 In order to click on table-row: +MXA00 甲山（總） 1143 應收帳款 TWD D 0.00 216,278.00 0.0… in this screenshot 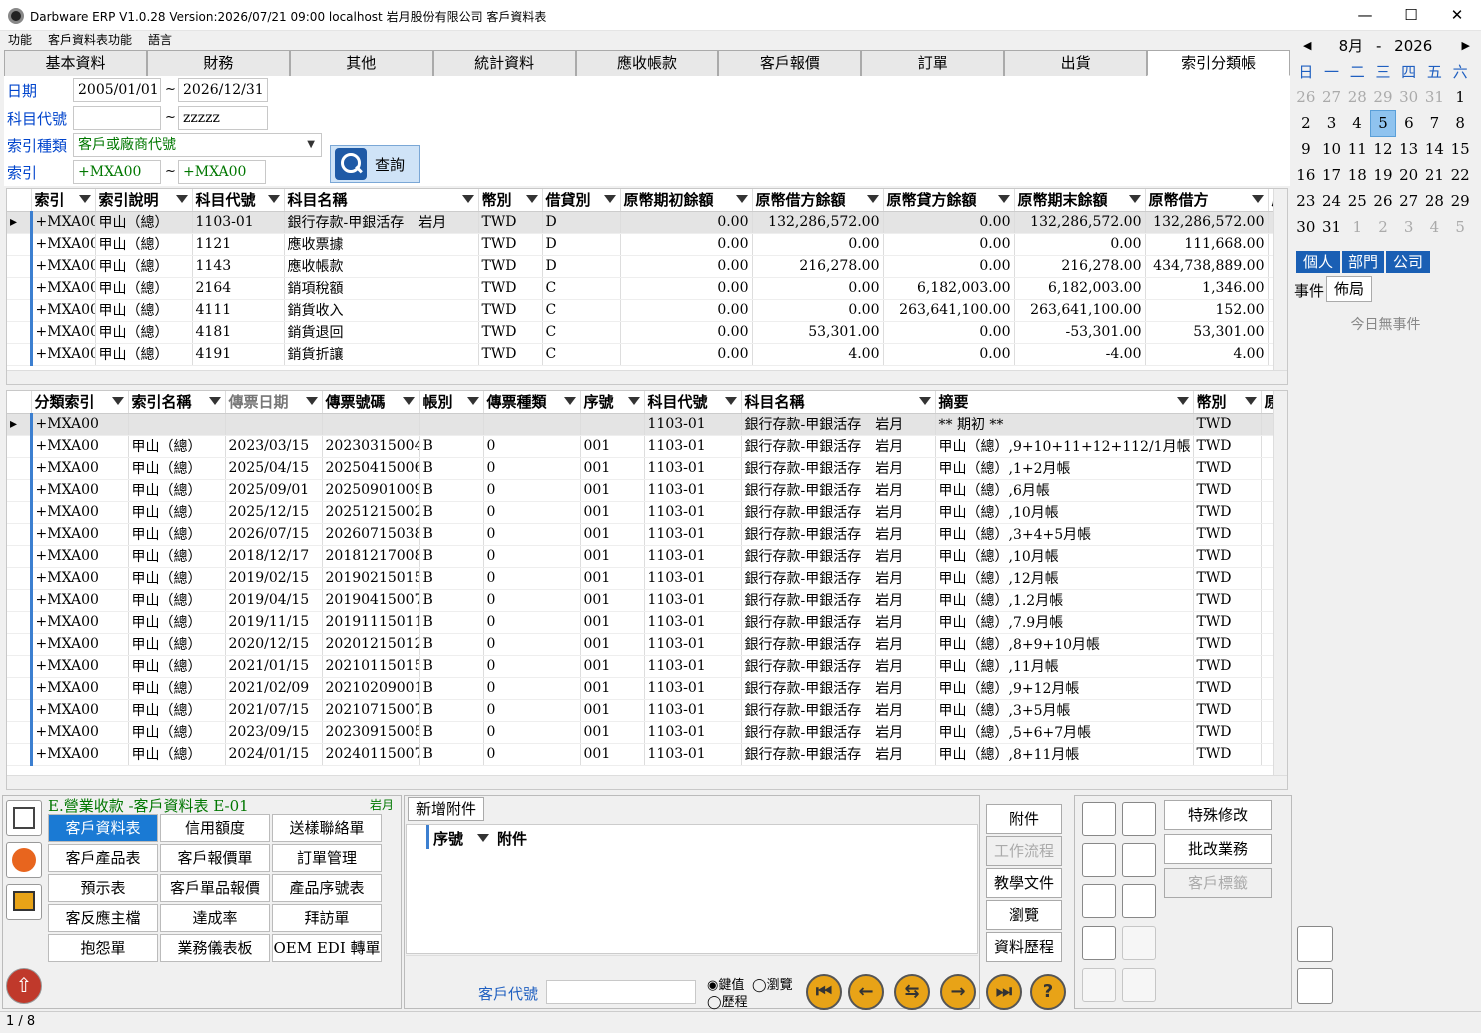, I will do `click(641, 266)`.